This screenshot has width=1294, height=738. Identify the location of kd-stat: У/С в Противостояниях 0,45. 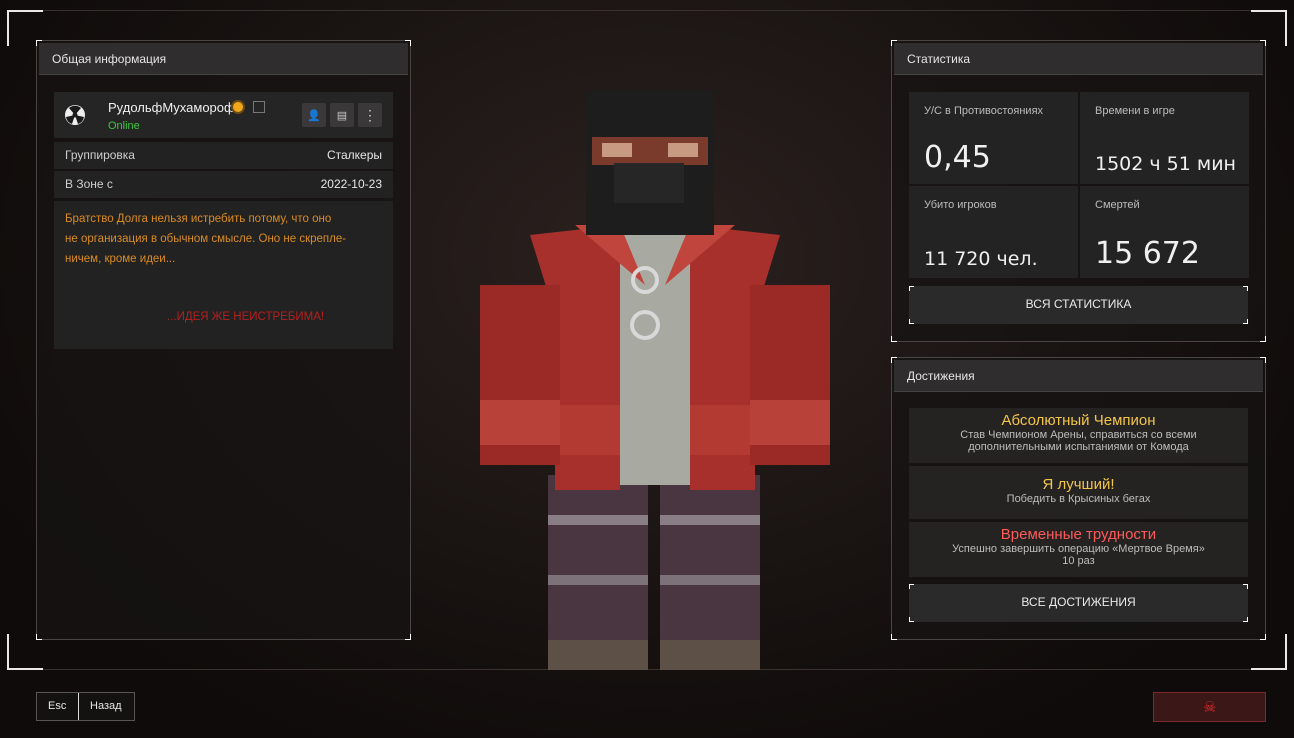
(993, 138).